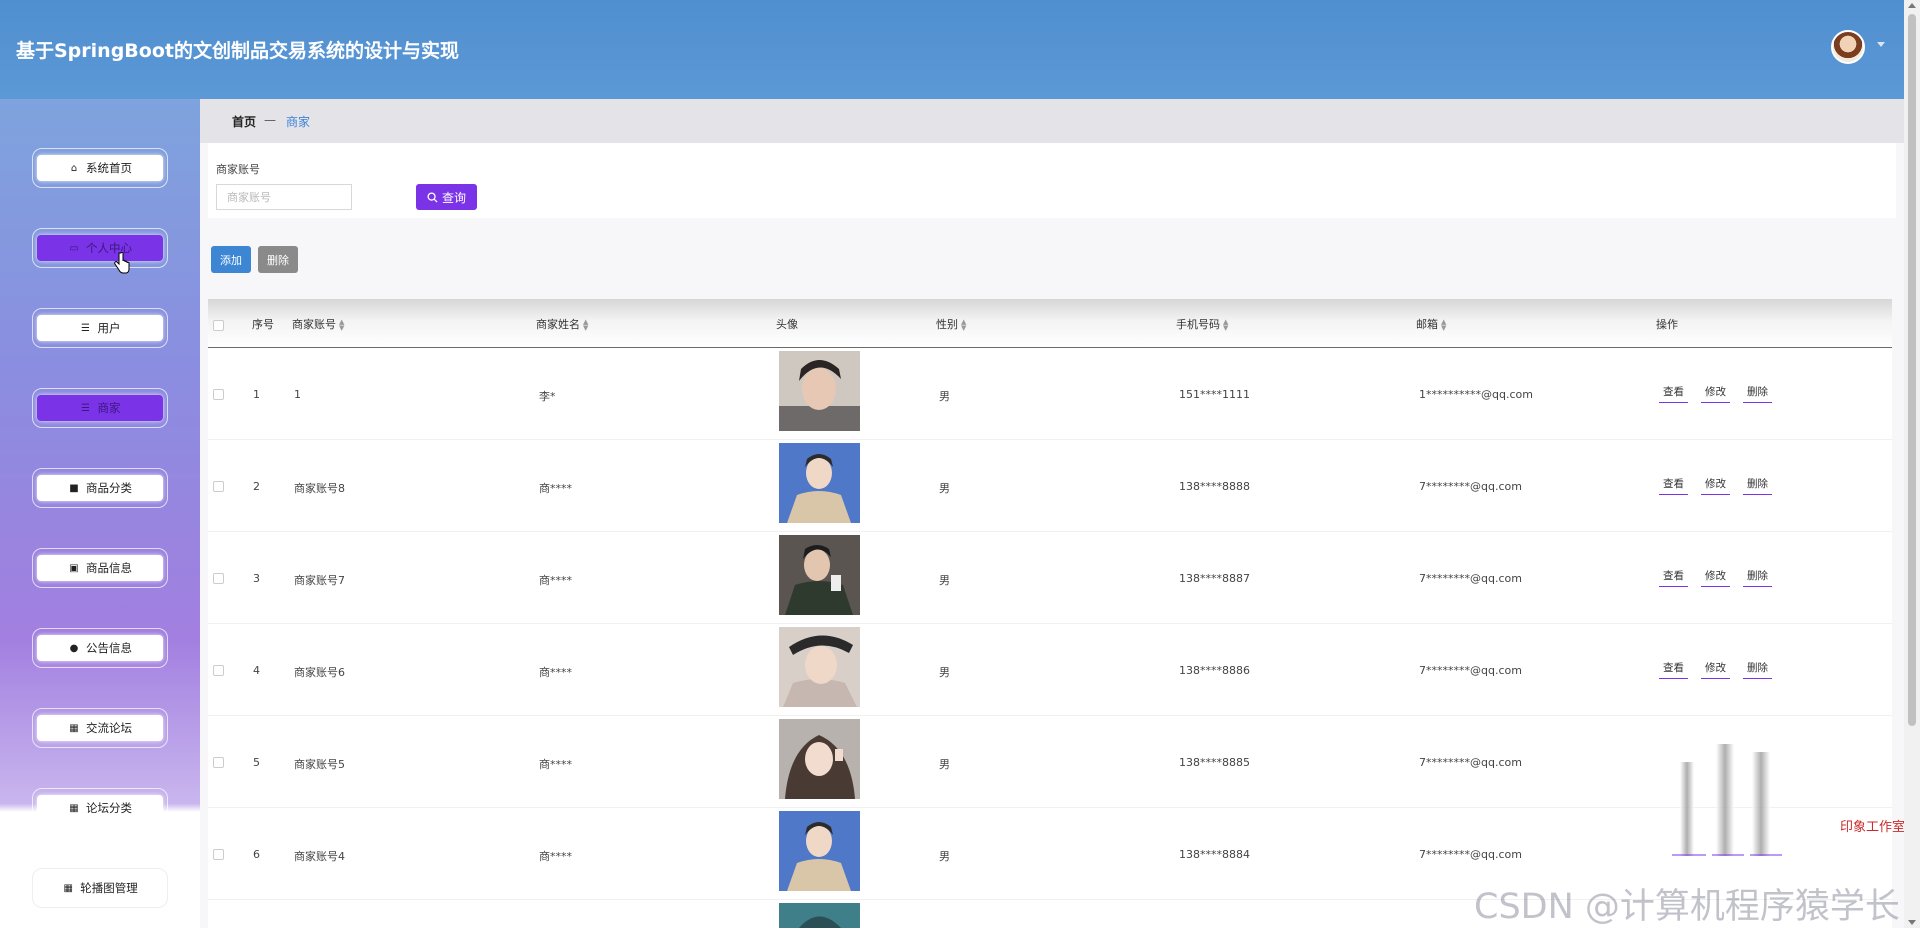  Describe the element at coordinates (263, 324) in the screenshot. I see `col-index: 序号` at that location.